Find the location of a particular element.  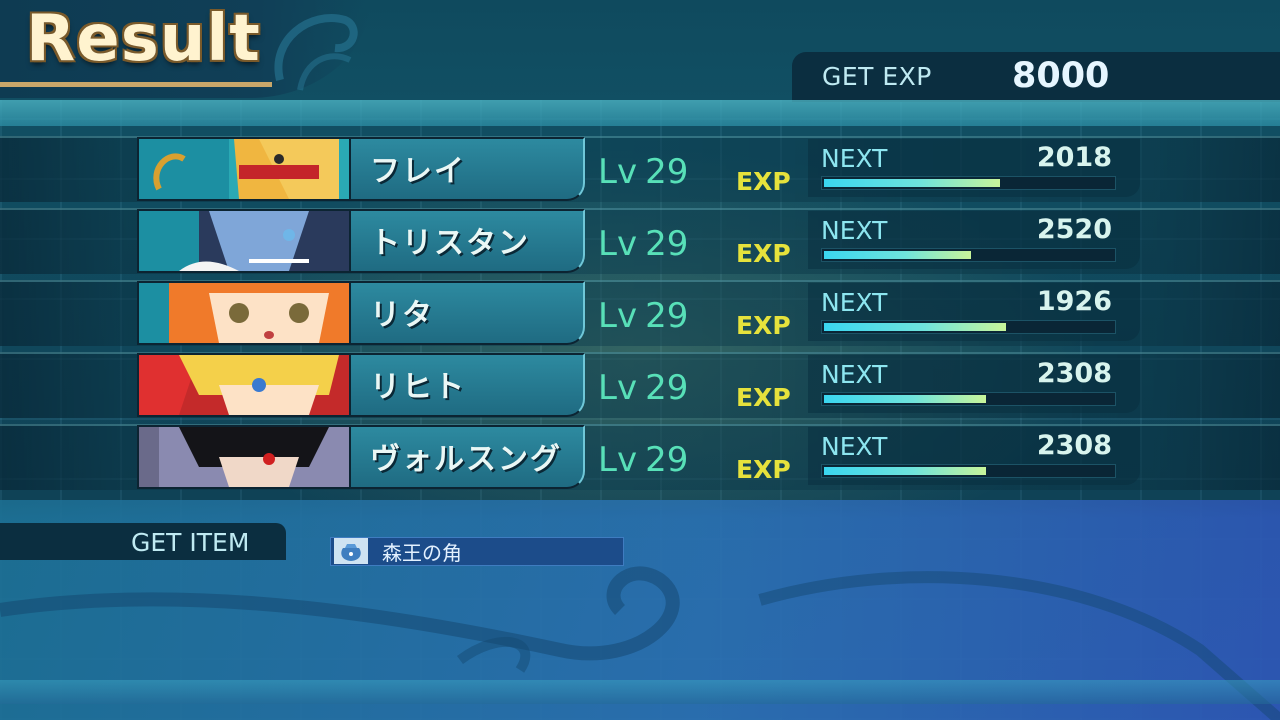

party-row: リヒト Lv 29 EXP NEXT 2308 is located at coordinates (640, 385).